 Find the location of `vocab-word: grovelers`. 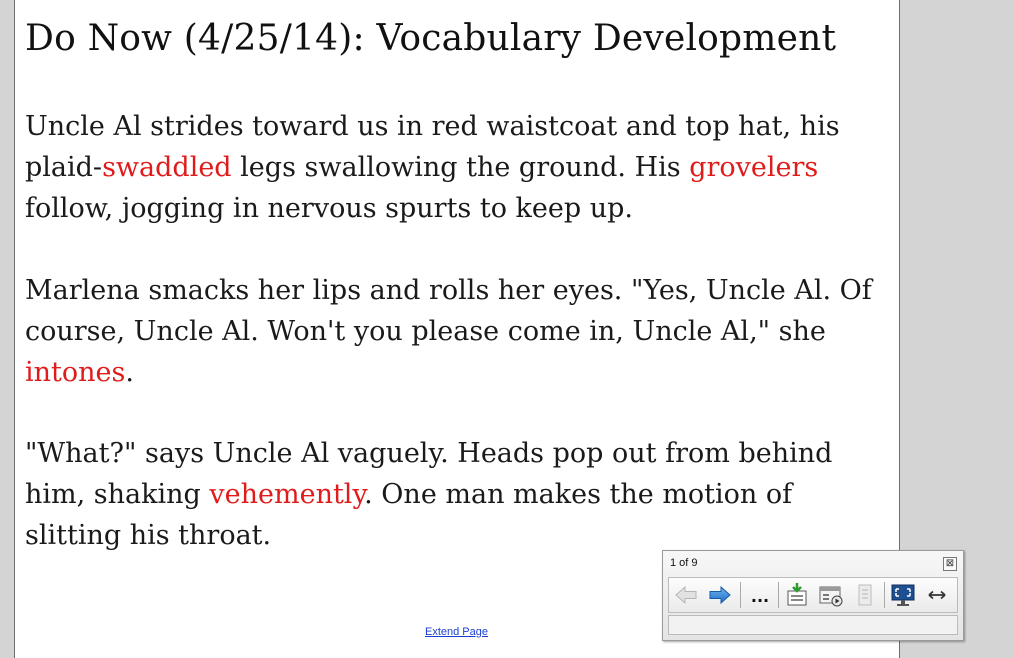

vocab-word: grovelers is located at coordinates (754, 167).